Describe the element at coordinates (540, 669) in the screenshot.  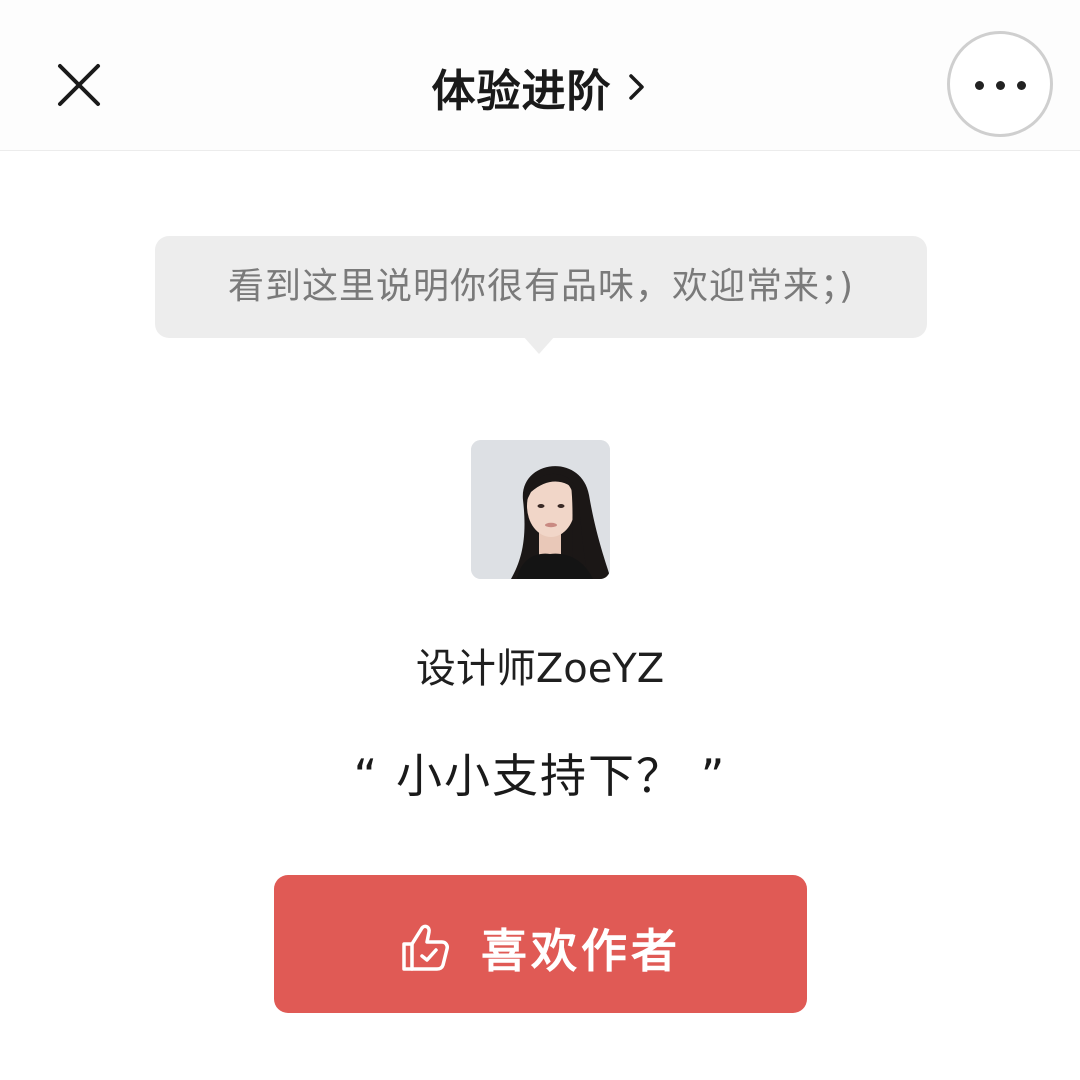
I see `author-name: 设计师ZoeYZ` at that location.